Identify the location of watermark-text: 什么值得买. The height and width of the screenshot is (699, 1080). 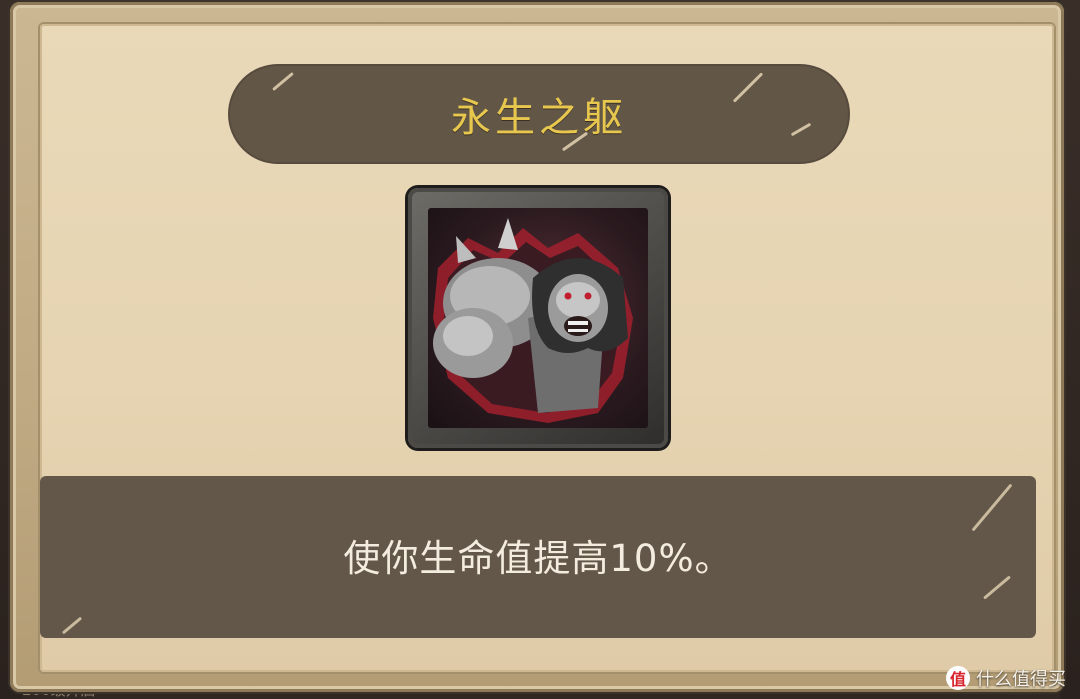
(1021, 679).